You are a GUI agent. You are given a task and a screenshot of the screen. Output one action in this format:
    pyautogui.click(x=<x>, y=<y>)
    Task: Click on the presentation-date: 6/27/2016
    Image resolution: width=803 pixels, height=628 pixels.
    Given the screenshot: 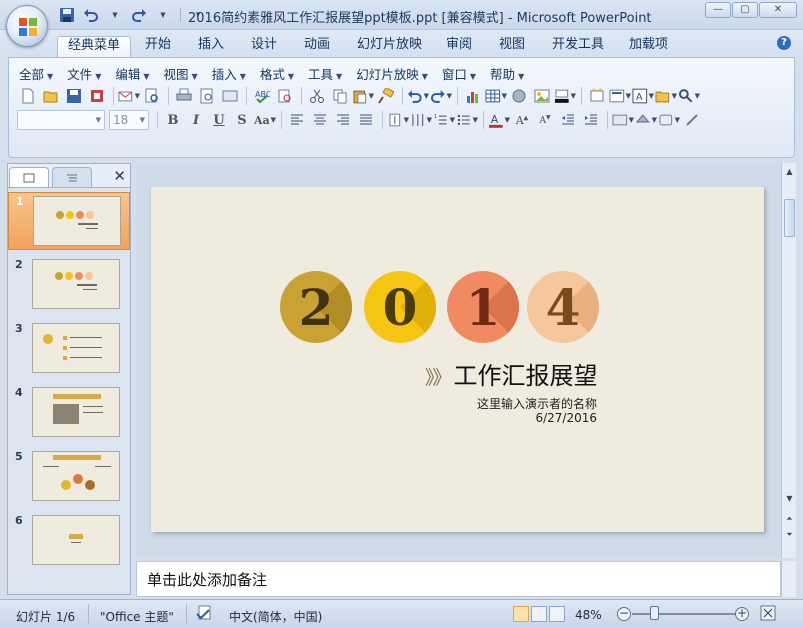 What is the action you would take?
    pyautogui.click(x=566, y=418)
    